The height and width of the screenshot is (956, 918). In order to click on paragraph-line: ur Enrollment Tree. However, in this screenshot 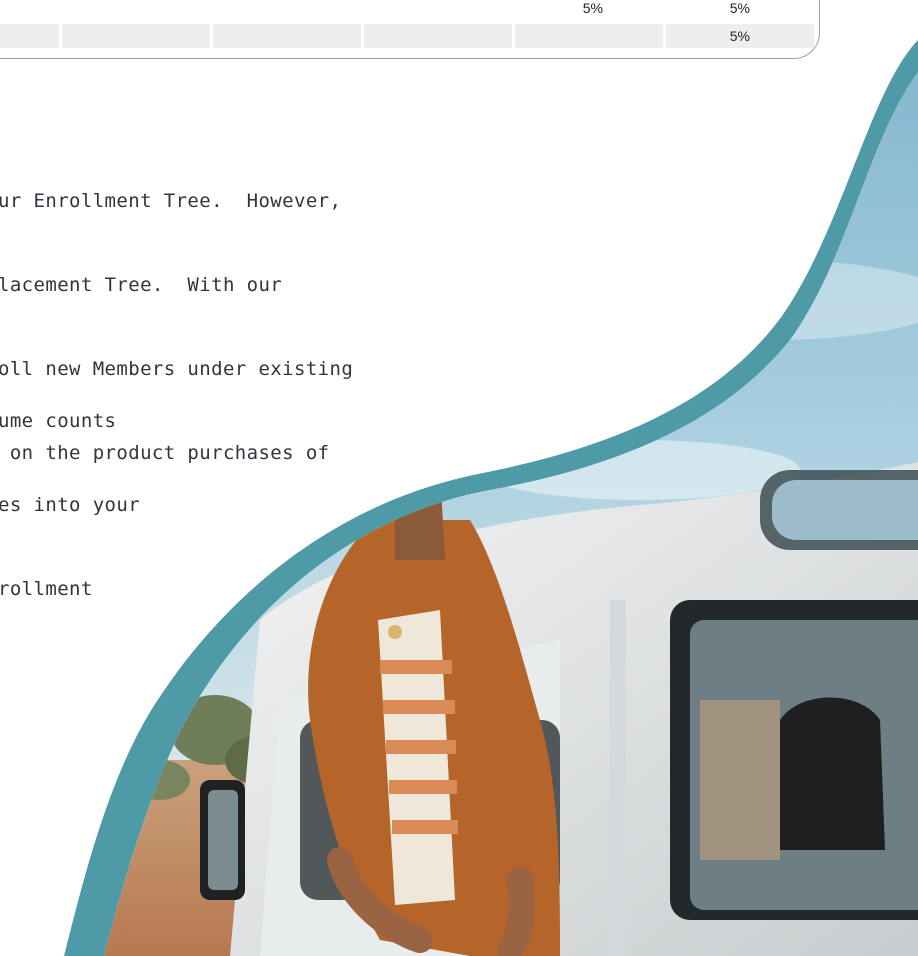, I will do `click(171, 201)`.